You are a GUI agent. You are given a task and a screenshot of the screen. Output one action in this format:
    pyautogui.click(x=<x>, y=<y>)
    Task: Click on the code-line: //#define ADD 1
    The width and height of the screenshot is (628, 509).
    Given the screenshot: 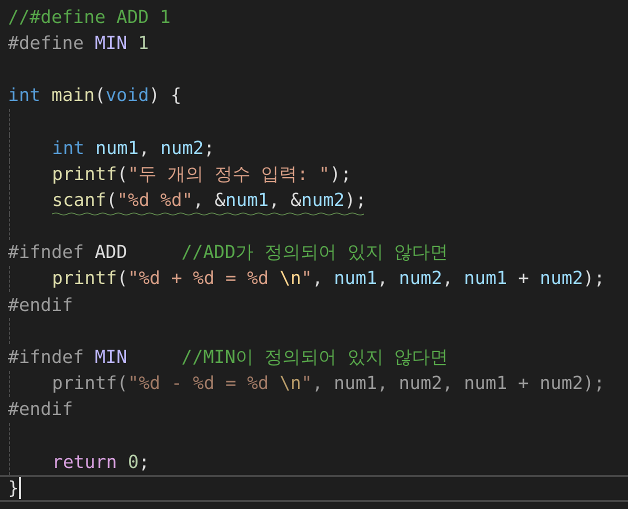 What is the action you would take?
    pyautogui.click(x=89, y=18)
    